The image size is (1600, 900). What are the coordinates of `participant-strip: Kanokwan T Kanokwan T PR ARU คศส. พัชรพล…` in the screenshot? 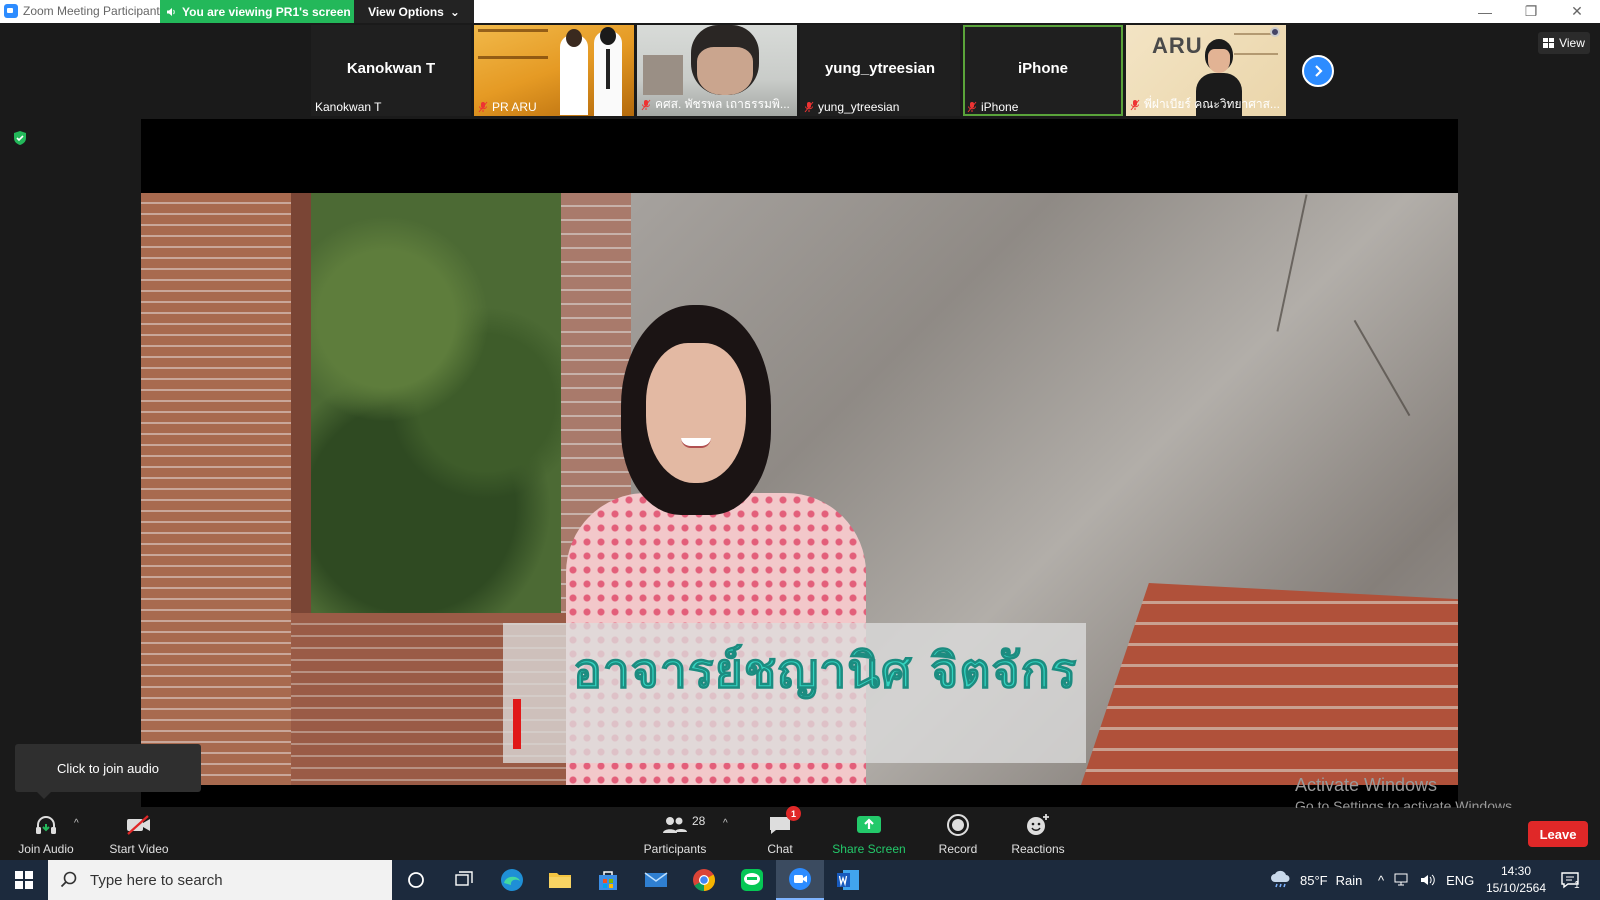 It's located at (798, 71).